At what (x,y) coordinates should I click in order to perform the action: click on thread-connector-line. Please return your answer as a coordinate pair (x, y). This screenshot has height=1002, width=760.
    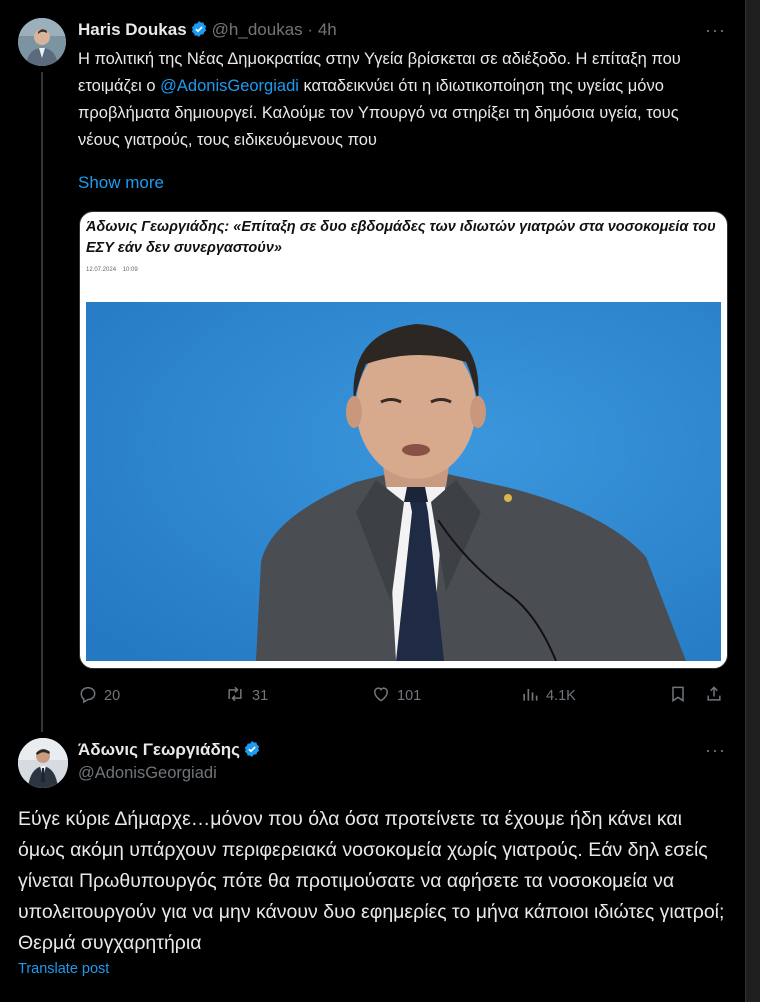
    Looking at the image, I should click on (42, 402).